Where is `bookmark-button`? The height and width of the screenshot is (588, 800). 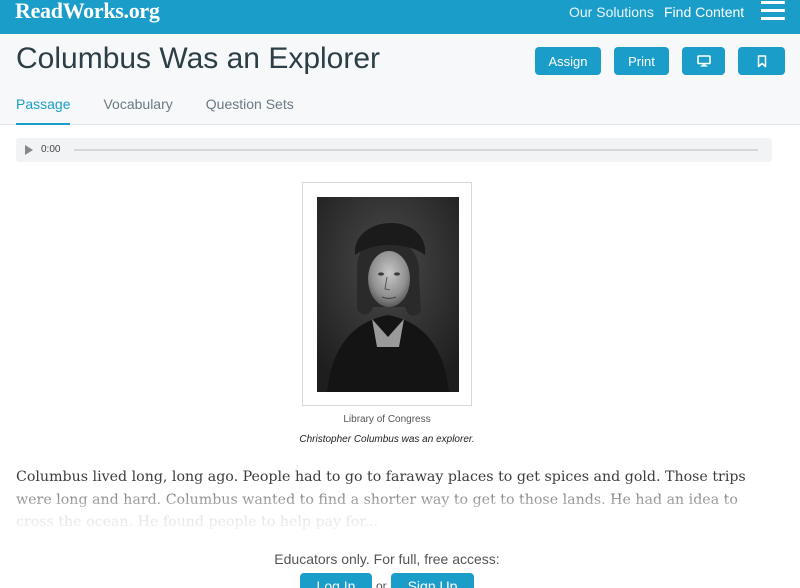 bookmark-button is located at coordinates (761, 61).